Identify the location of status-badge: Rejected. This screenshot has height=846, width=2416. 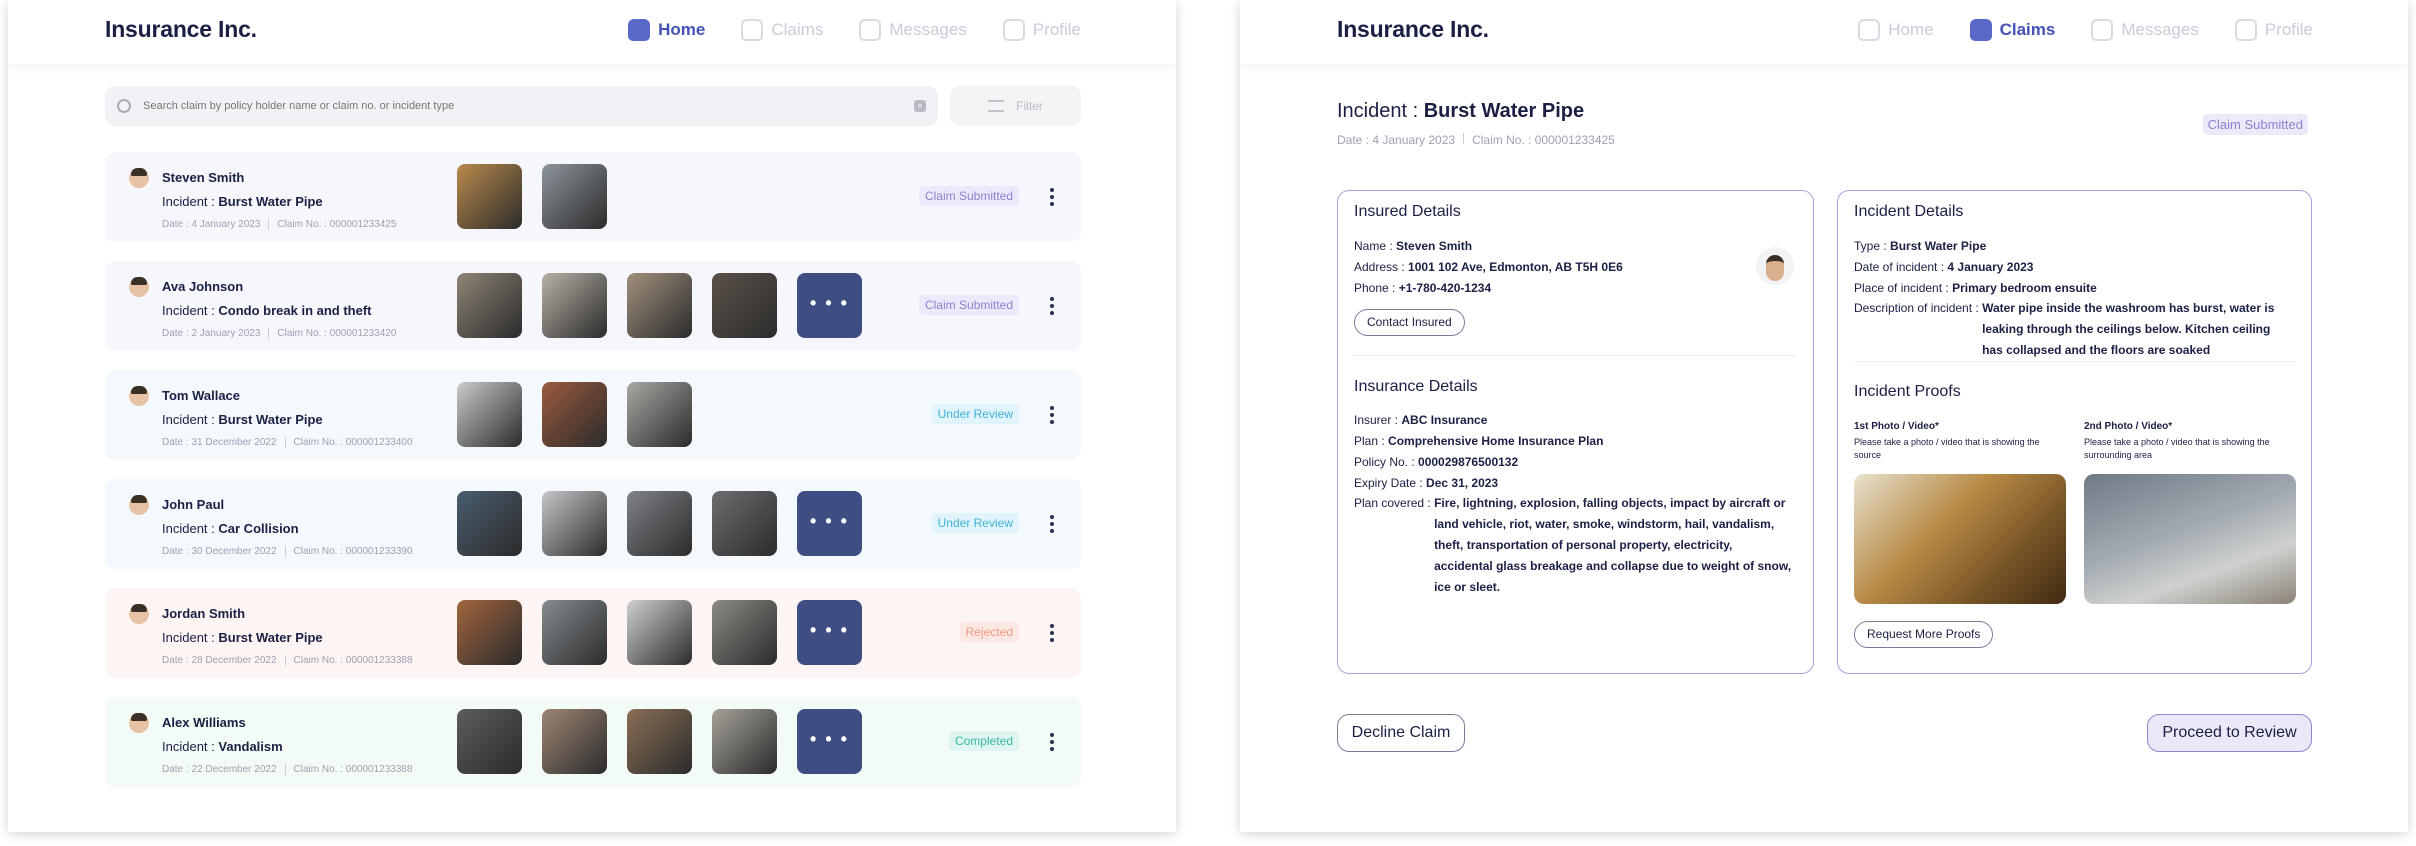
(989, 632).